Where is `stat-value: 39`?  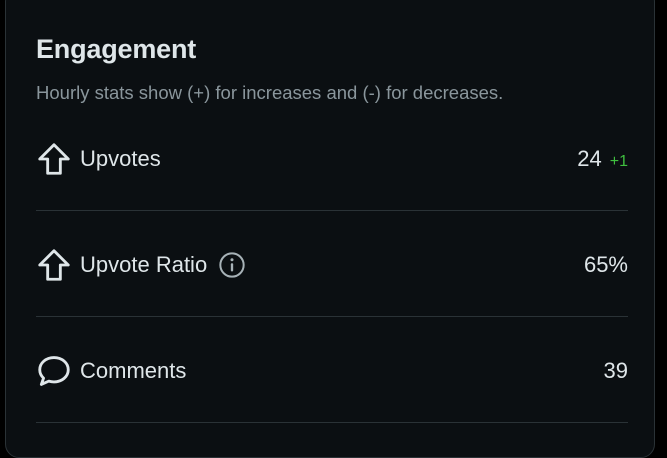
stat-value: 39 is located at coordinates (615, 370).